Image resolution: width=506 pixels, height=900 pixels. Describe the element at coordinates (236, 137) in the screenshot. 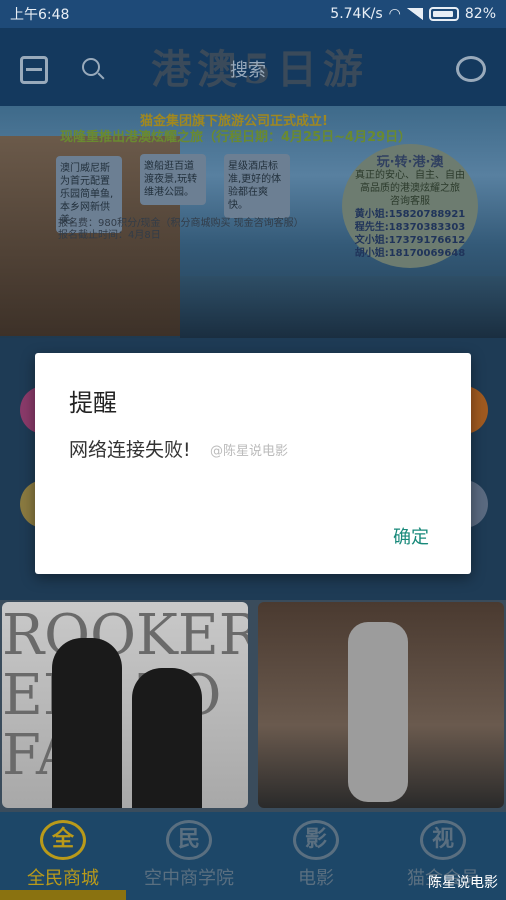

I see `banner-subheadline: 现隆重推出港澳炫耀之旅（行程日期：4月25日~4月29日）` at that location.